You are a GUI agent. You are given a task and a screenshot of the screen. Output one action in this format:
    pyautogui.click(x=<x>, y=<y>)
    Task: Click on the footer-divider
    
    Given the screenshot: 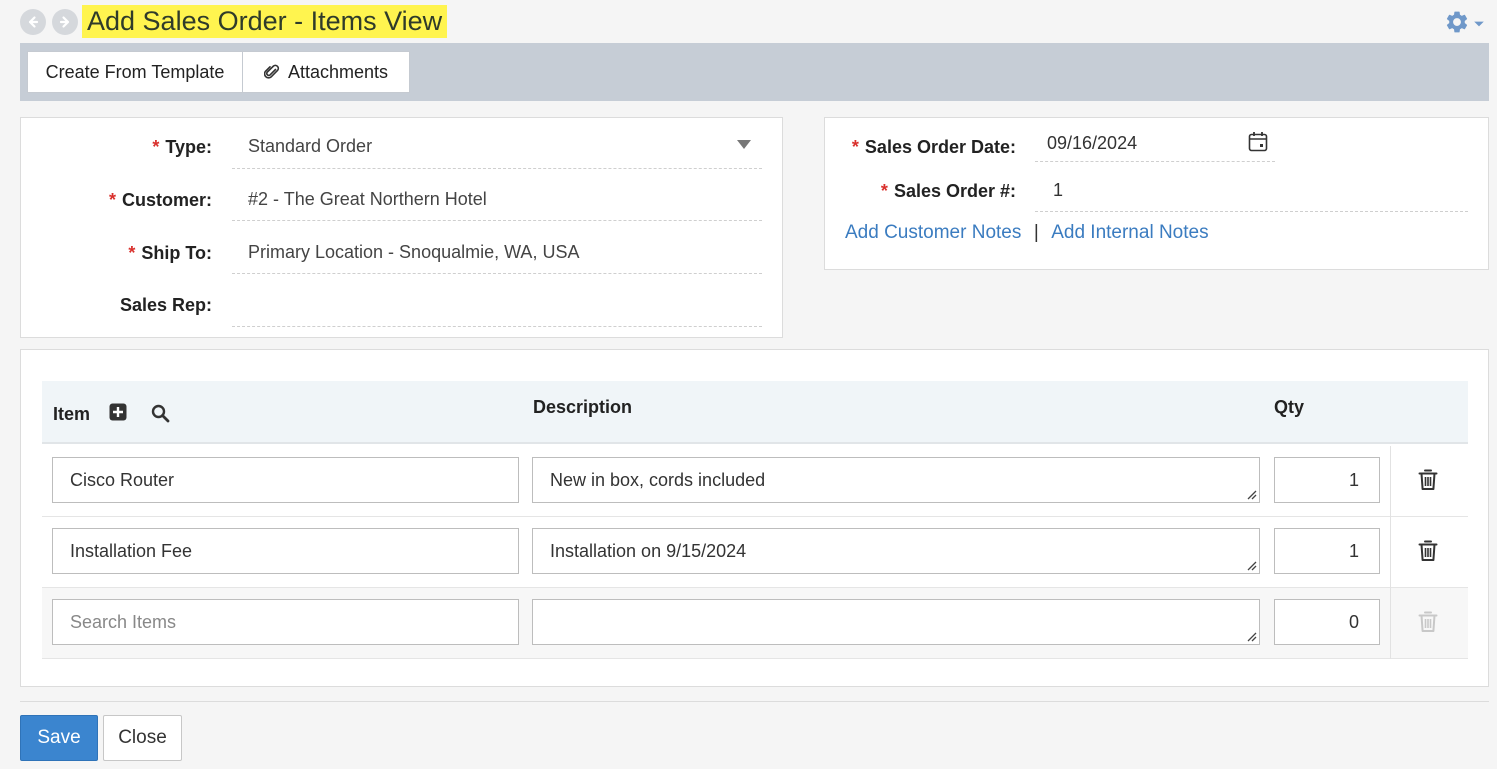 What is the action you would take?
    pyautogui.click(x=754, y=701)
    